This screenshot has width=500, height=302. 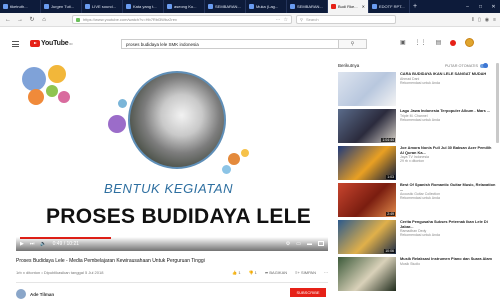 I want to click on like-button: 👍 1, so click(x=236, y=272).